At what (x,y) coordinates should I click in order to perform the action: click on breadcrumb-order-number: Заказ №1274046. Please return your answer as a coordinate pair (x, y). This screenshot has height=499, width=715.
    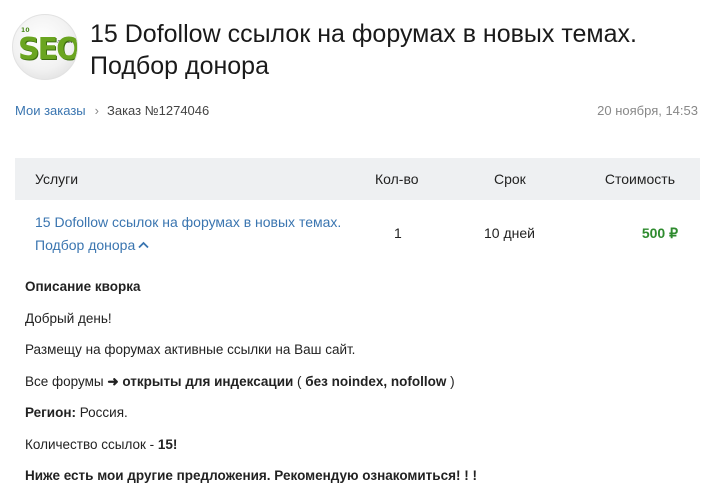
    Looking at the image, I should click on (158, 110).